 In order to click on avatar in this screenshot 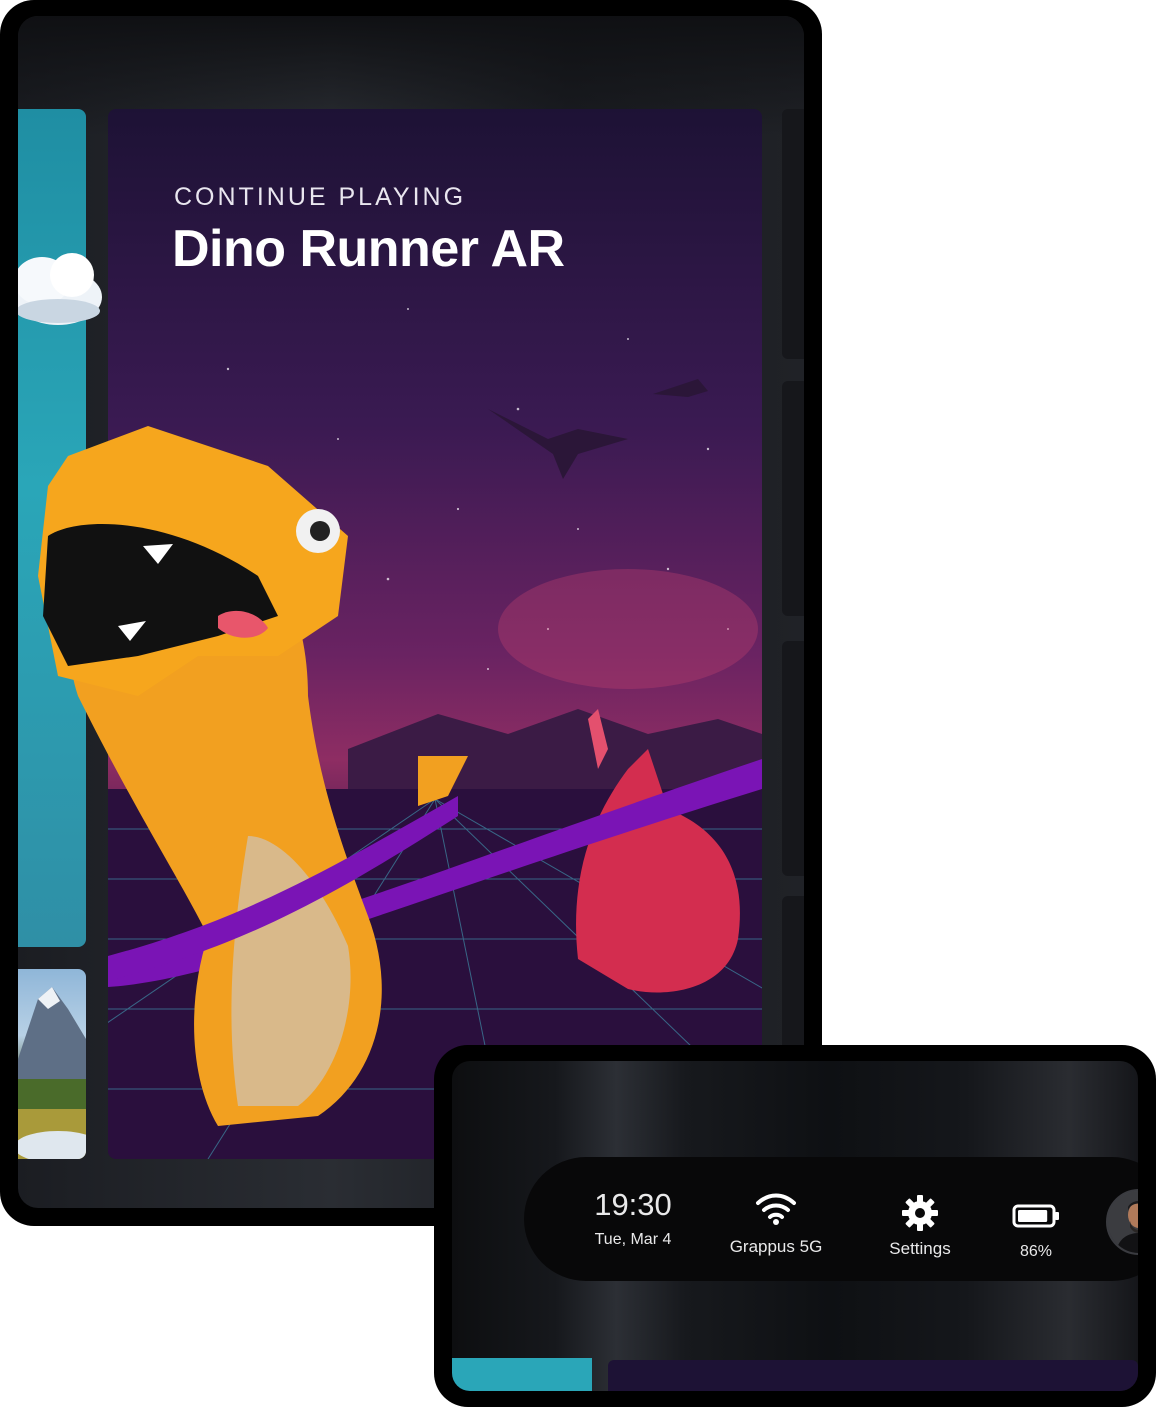, I will do `click(1122, 1222)`.